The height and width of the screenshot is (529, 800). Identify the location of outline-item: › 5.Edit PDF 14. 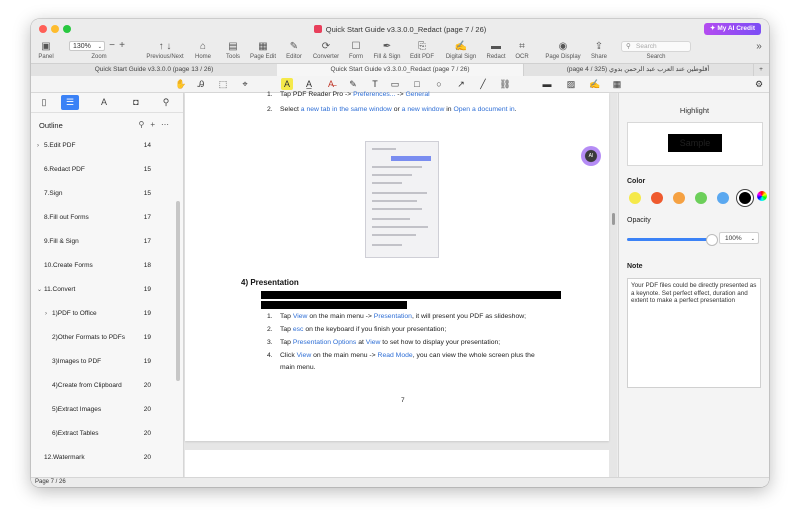
(103, 146).